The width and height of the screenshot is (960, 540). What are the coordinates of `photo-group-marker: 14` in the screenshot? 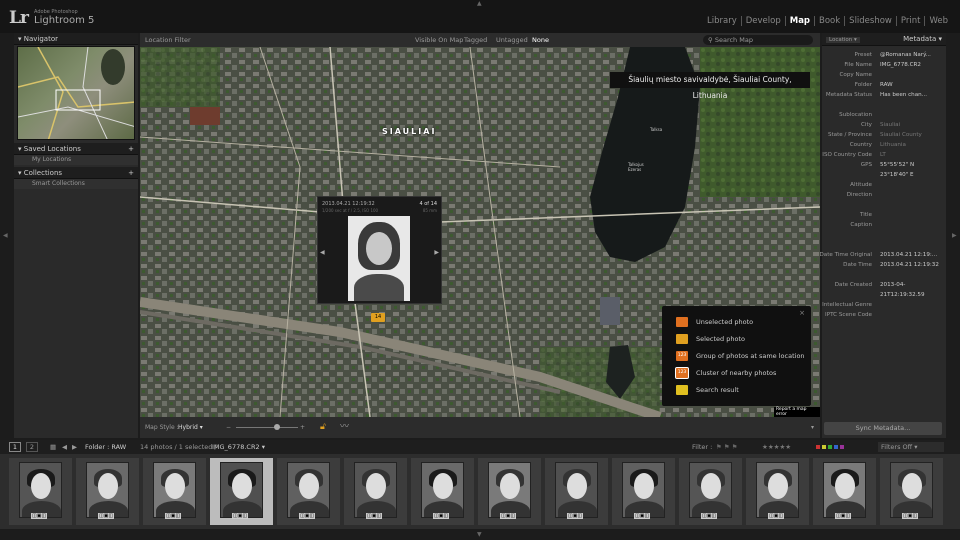 It's located at (378, 317).